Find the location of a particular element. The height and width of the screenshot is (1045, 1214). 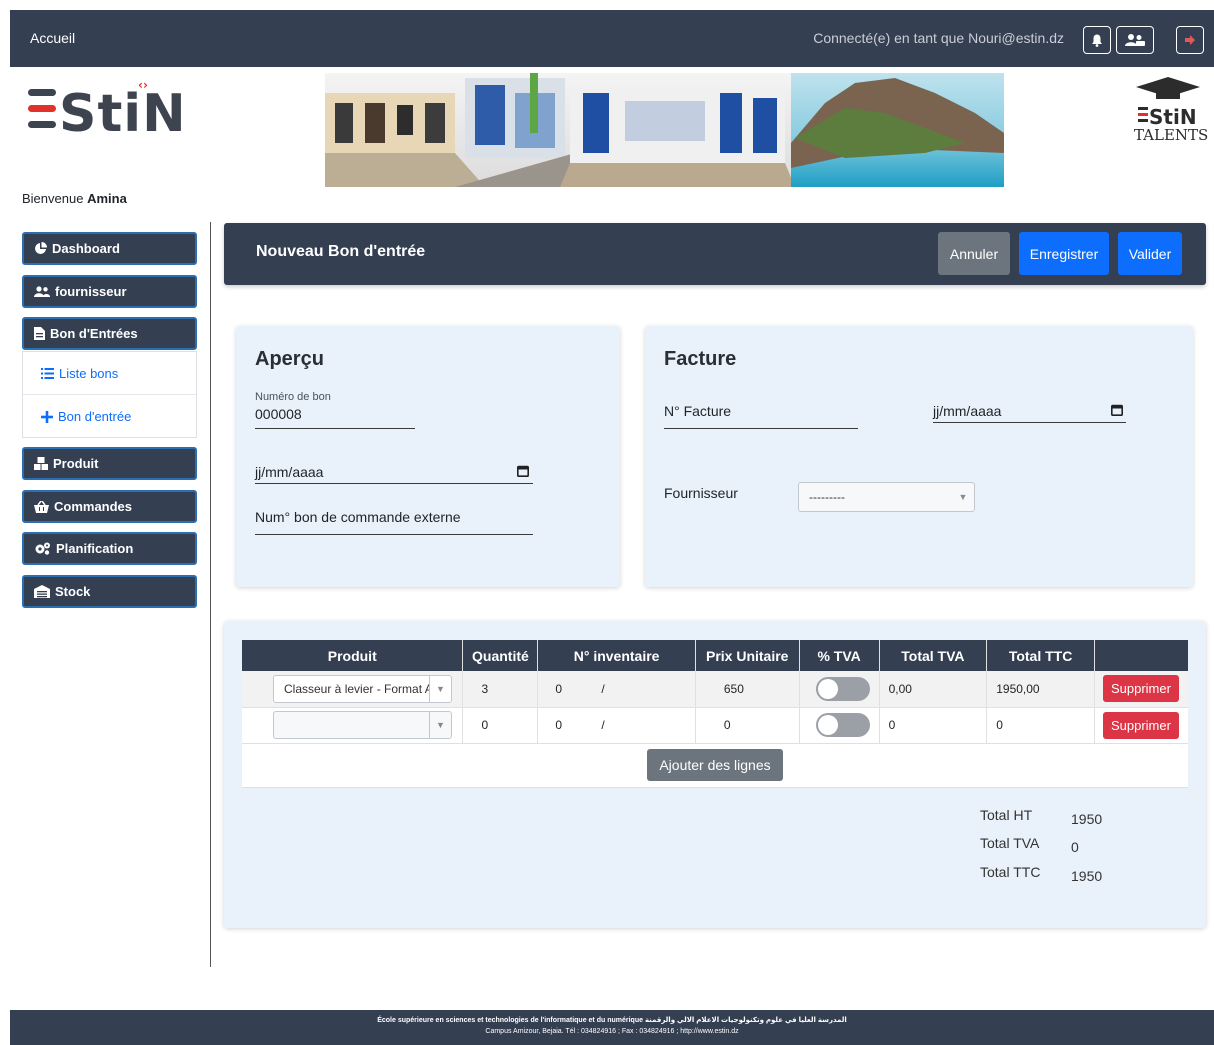

validate-button: Valider is located at coordinates (1150, 253).